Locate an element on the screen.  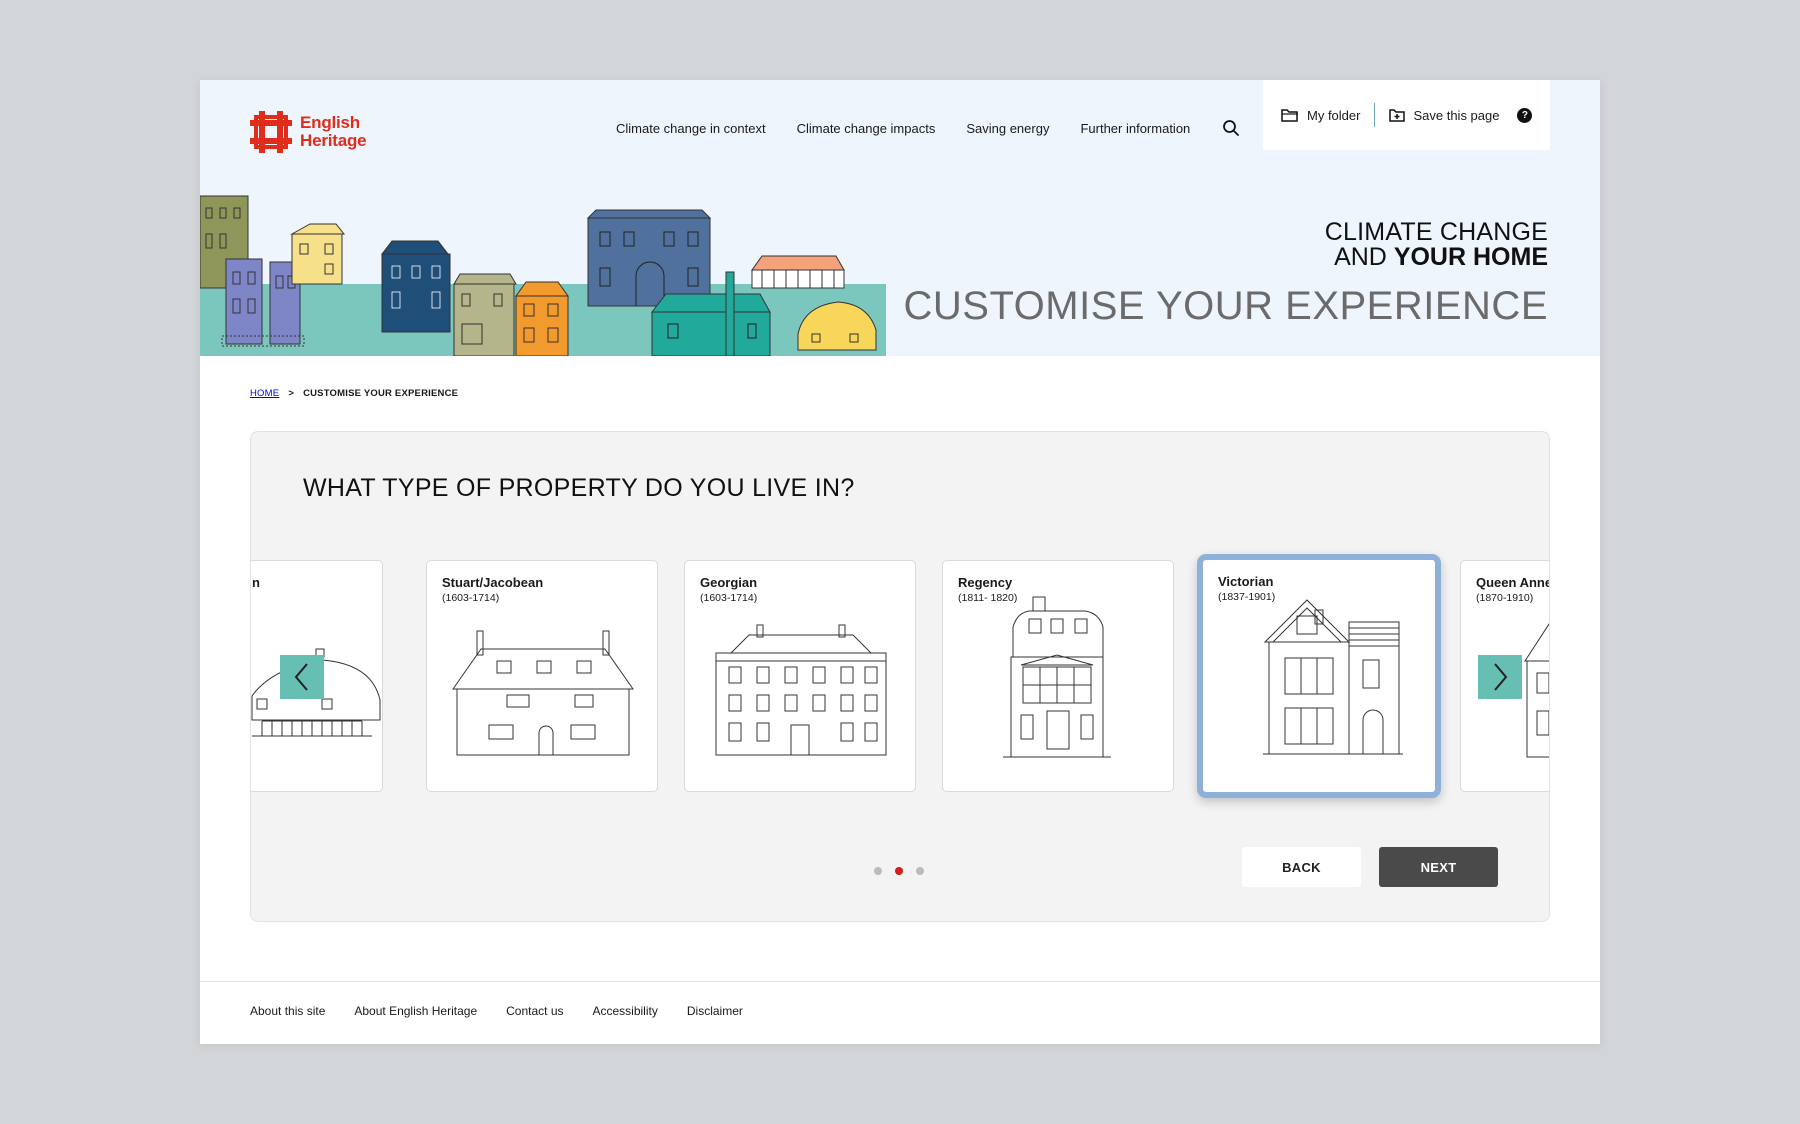
logo-line-2: Heritage is located at coordinates (333, 140).